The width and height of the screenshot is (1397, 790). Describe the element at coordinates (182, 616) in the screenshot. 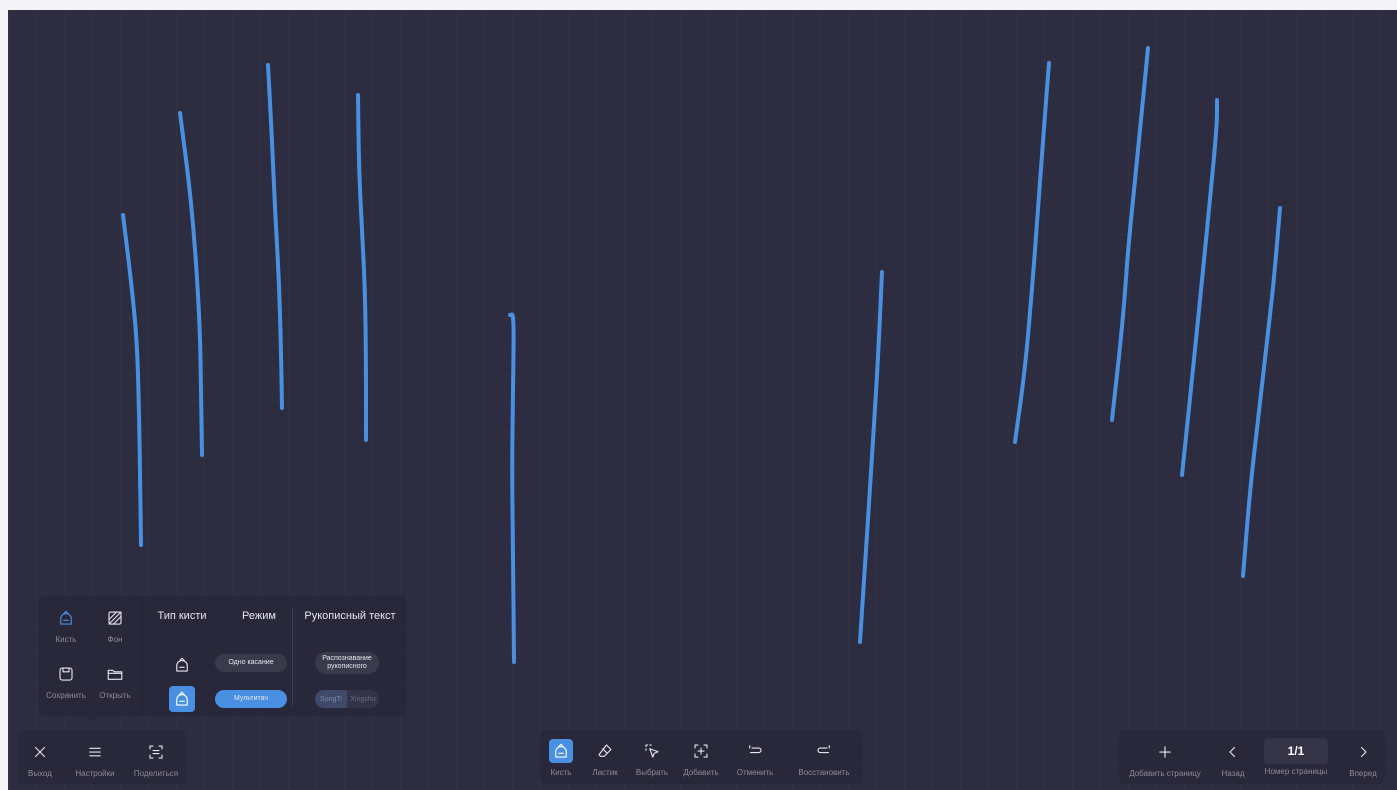

I see `brush-type-title: Тип кисти` at that location.